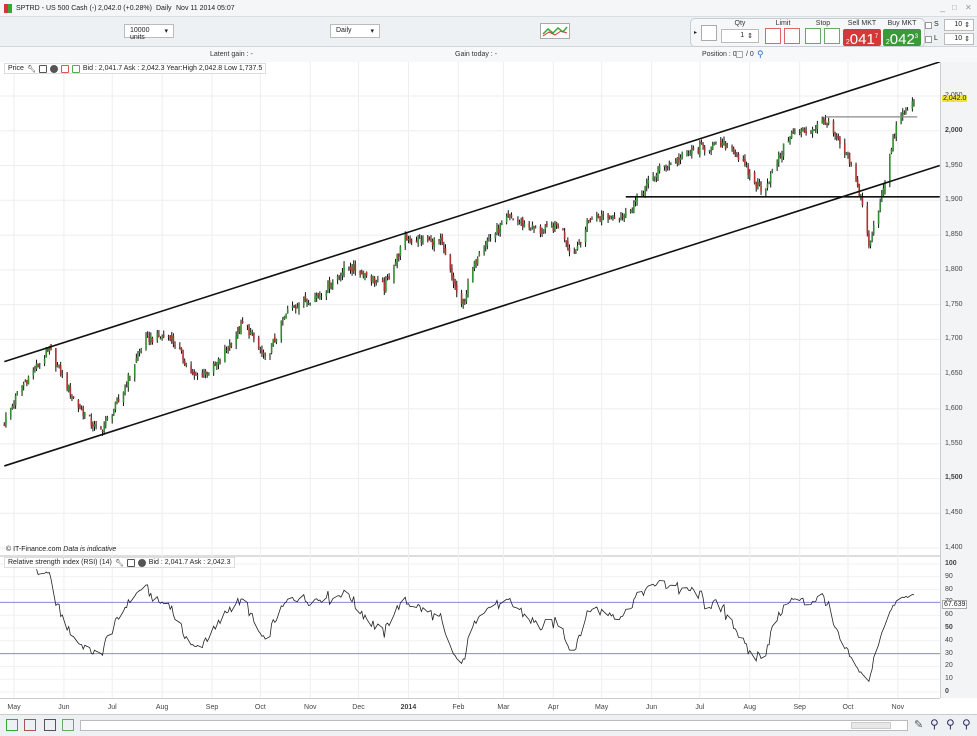 Image resolution: width=977 pixels, height=736 pixels. What do you see at coordinates (959, 25) in the screenshot?
I see `s-stepper: 10 ⇕` at bounding box center [959, 25].